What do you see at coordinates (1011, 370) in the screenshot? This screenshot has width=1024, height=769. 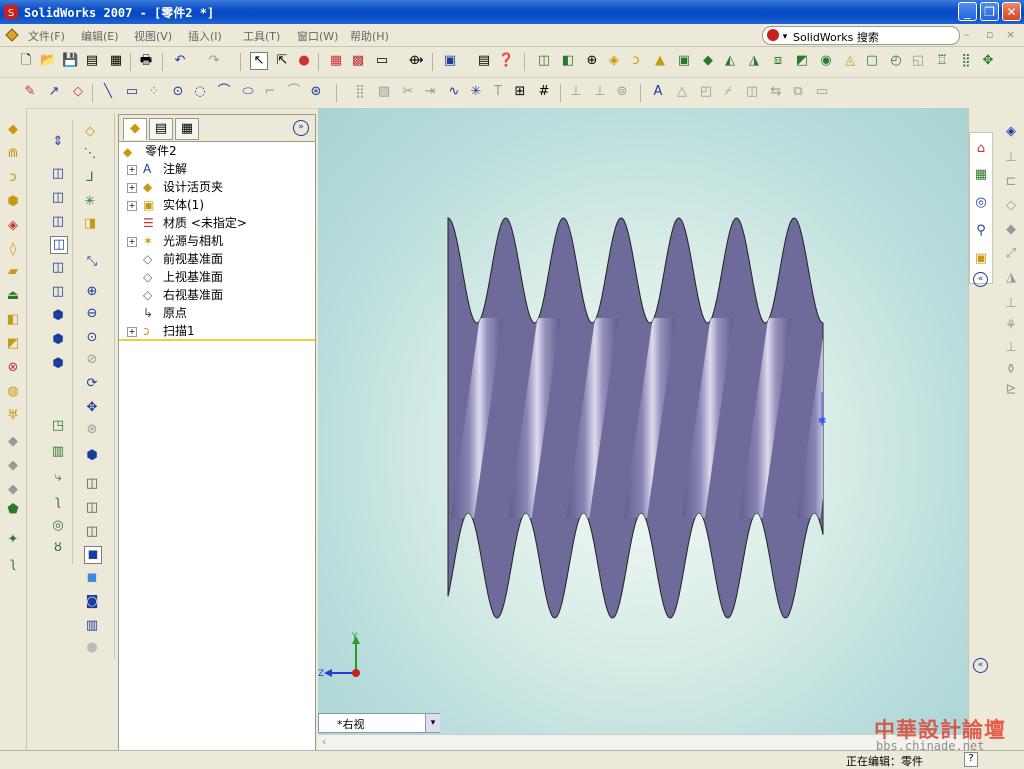 I see `flatten-icon: ⚱` at bounding box center [1011, 370].